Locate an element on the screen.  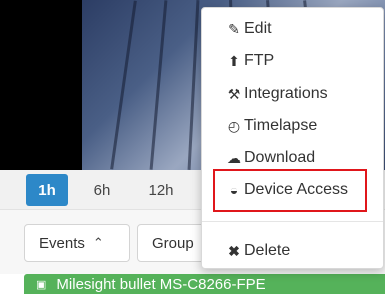
upload-icon: ⬆ is located at coordinates (234, 60).